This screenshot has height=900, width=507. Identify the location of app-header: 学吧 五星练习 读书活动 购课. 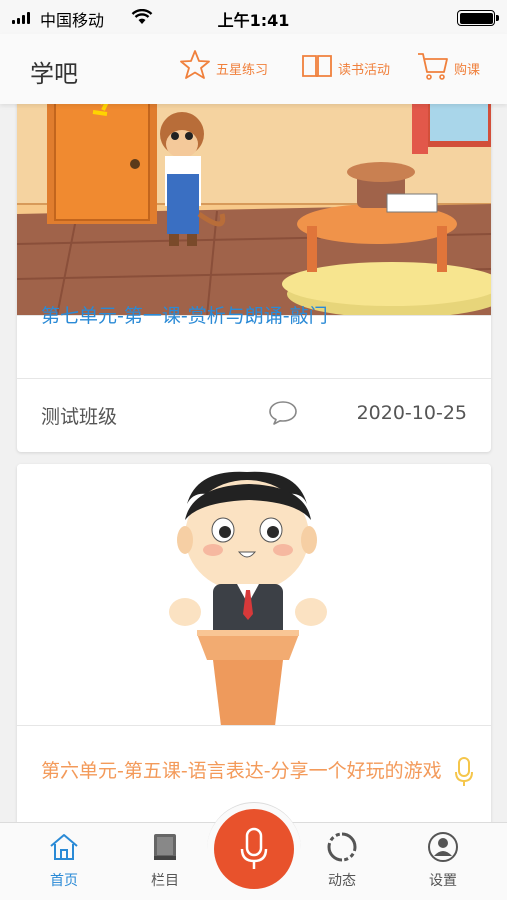
(253, 69).